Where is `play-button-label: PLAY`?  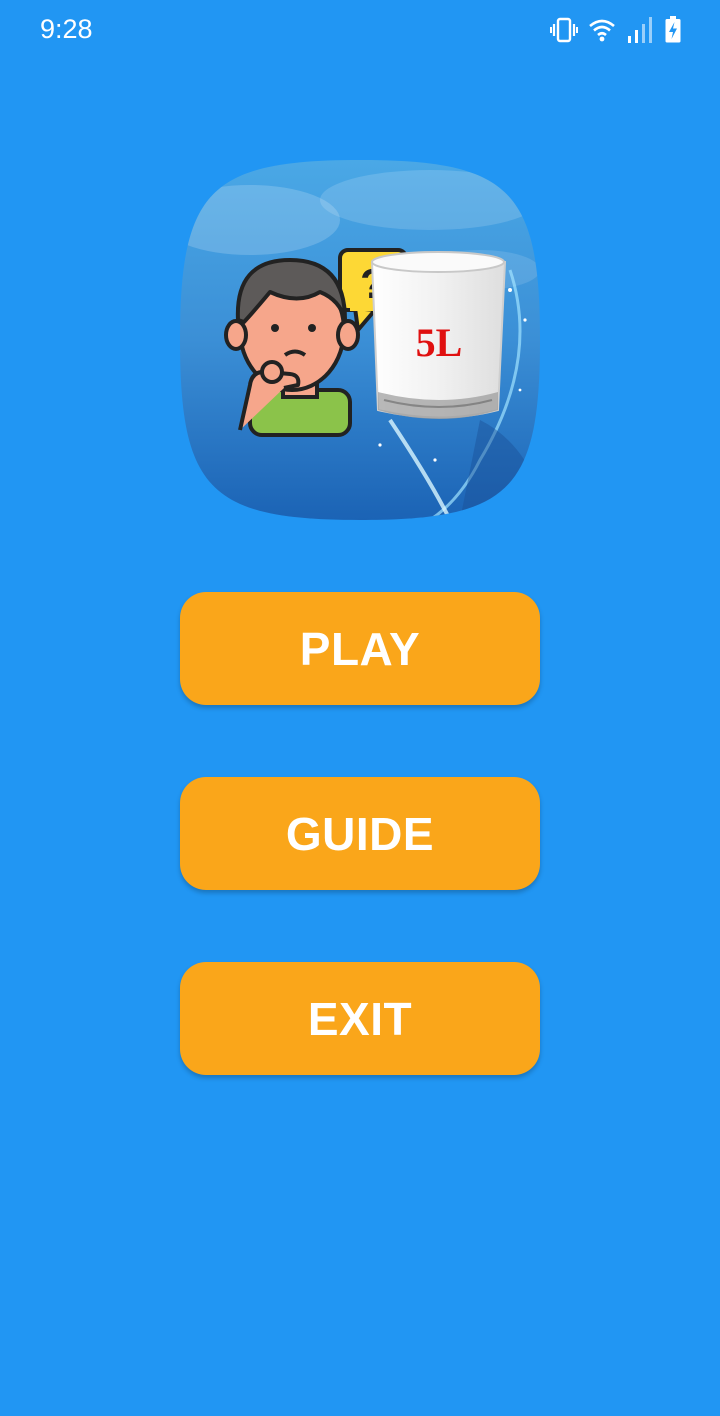
play-button-label: PLAY is located at coordinates (360, 648).